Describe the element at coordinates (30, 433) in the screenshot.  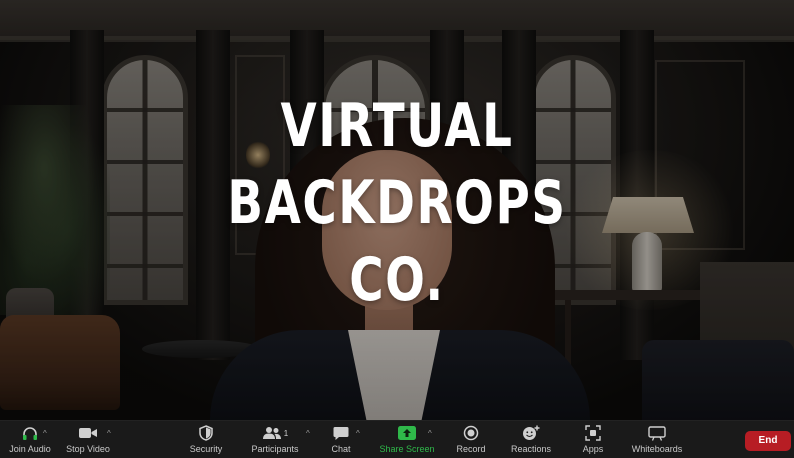
I see `headphones-icon` at that location.